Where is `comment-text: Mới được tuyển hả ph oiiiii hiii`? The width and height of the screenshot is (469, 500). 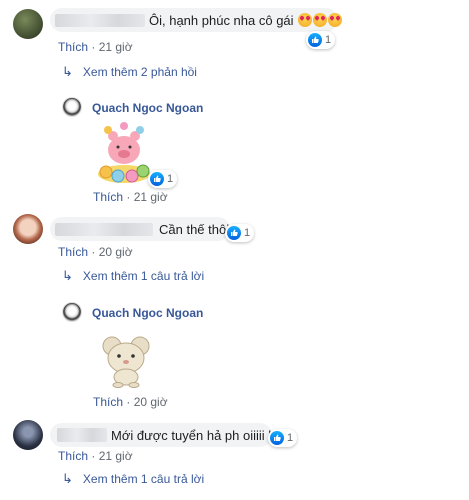 comment-text: Mới được tuyển hả ph oiiiii hiii is located at coordinates (198, 435).